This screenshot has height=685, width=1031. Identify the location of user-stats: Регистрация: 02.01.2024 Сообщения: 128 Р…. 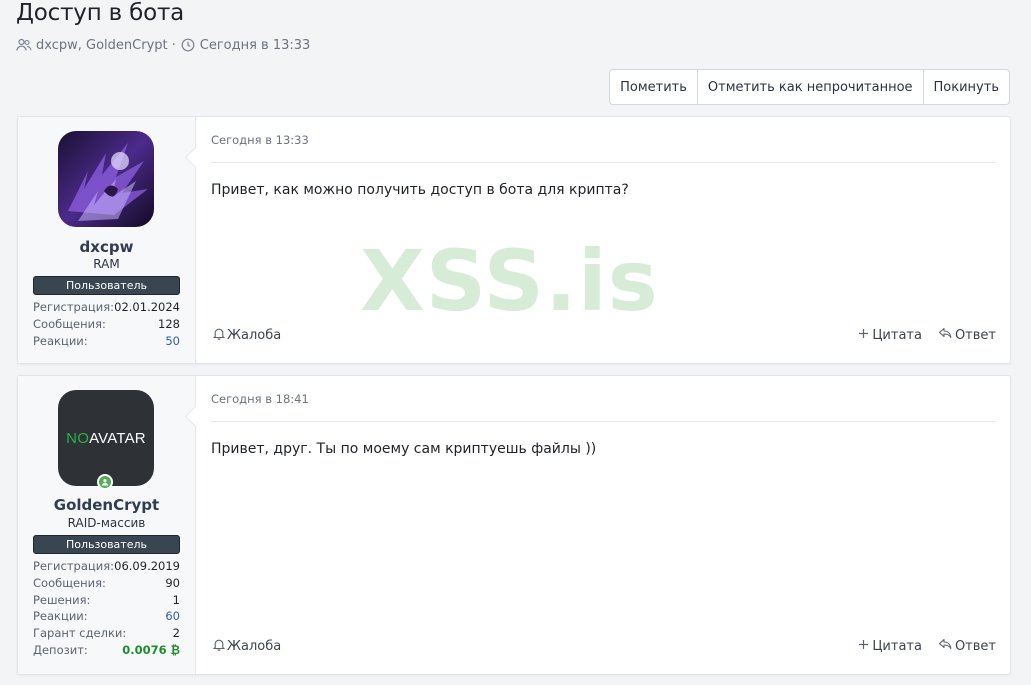
(106, 324).